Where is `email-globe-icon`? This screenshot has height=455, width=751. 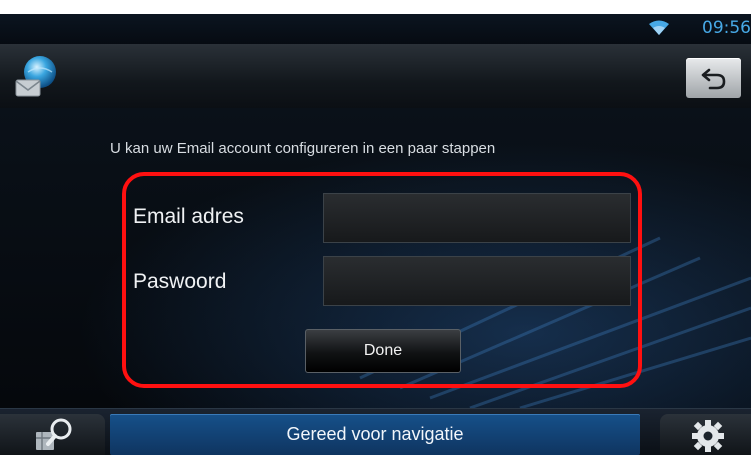
email-globe-icon is located at coordinates (35, 76).